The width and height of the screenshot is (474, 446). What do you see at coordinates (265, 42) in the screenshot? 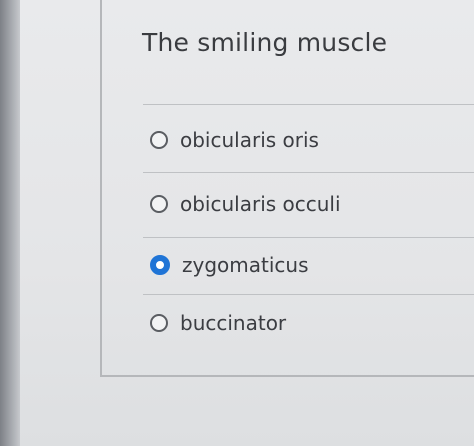
I see `question-title: The smiling muscle` at bounding box center [265, 42].